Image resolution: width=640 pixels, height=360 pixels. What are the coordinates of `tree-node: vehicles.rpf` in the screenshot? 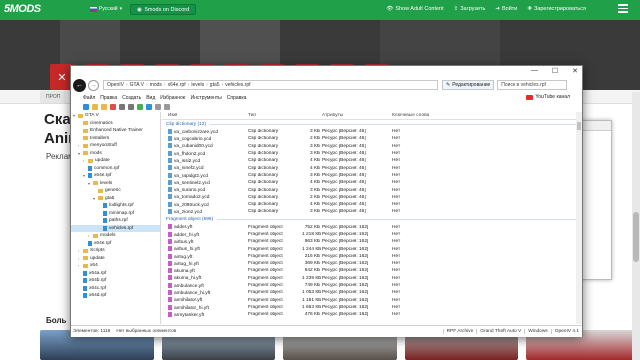 It's located at (115, 228).